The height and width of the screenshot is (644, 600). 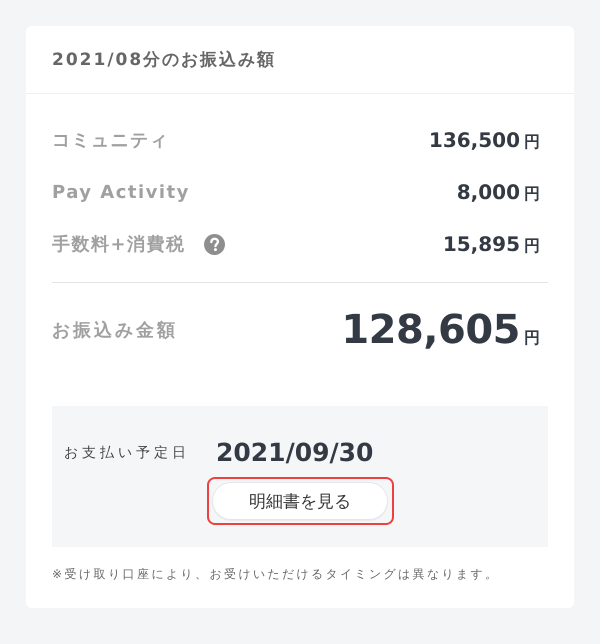 What do you see at coordinates (164, 60) in the screenshot?
I see `card-title: 2021/08分のお振込み額` at bounding box center [164, 60].